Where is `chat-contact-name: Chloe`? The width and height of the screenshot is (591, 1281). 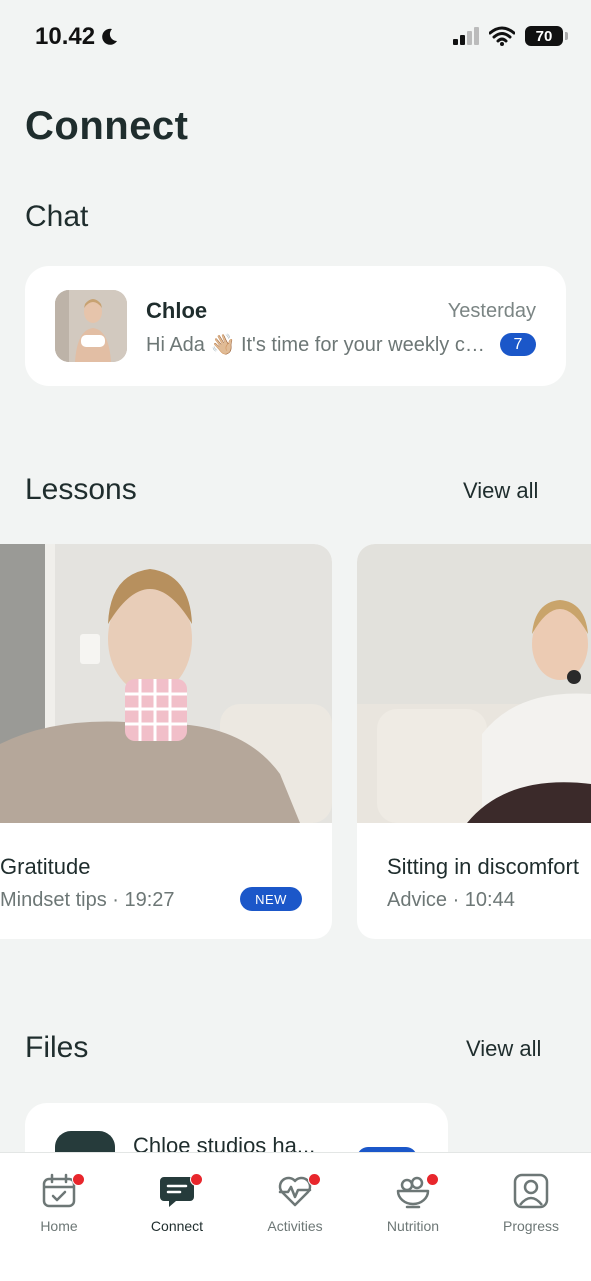 chat-contact-name: Chloe is located at coordinates (177, 310).